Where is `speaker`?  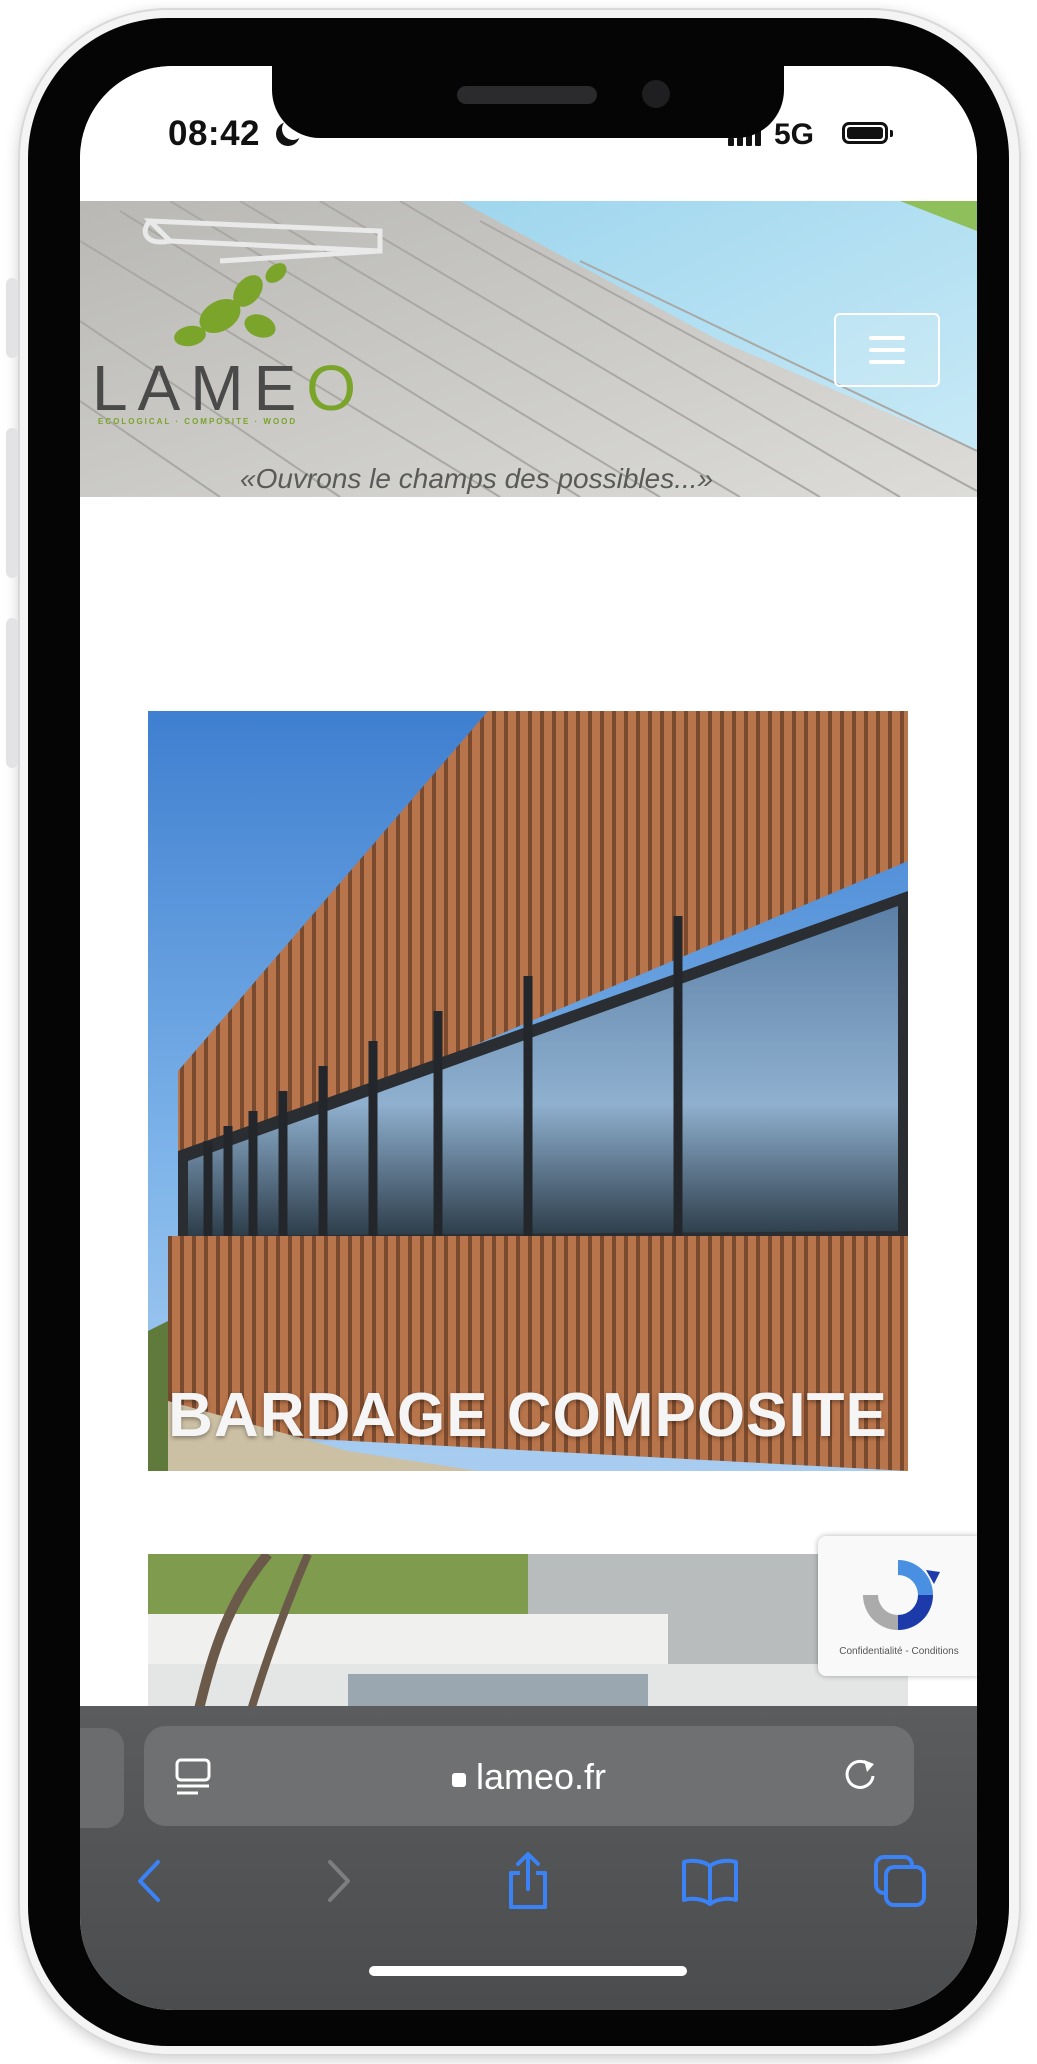 speaker is located at coordinates (527, 95).